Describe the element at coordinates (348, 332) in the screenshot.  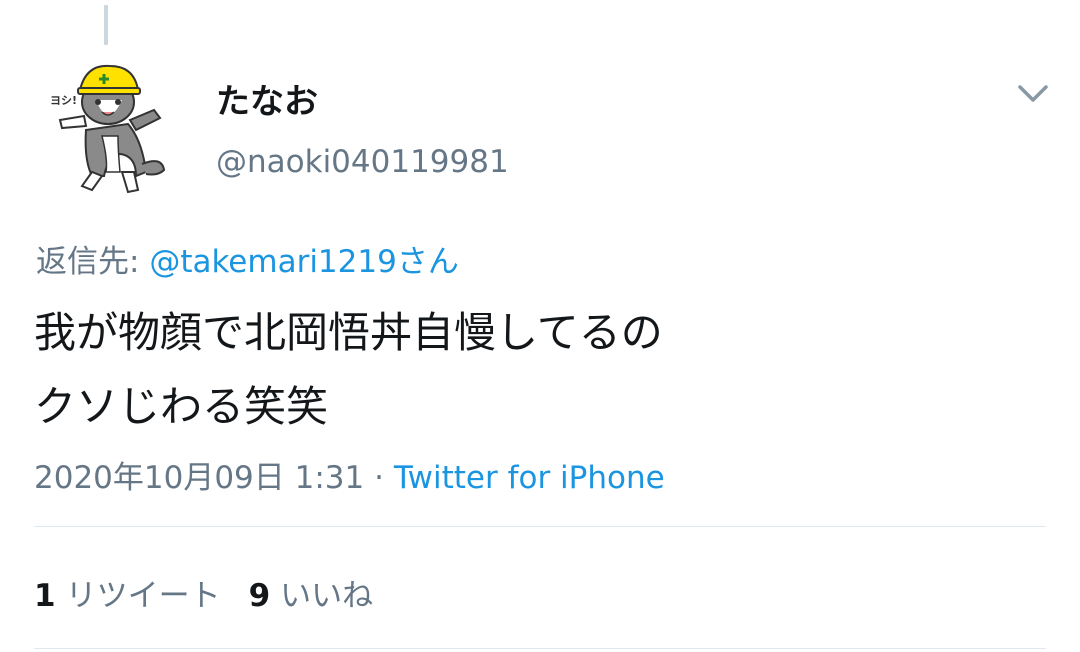
I see `tweet-text-line: 我が物顔で北岡悟丼自慢してるの` at that location.